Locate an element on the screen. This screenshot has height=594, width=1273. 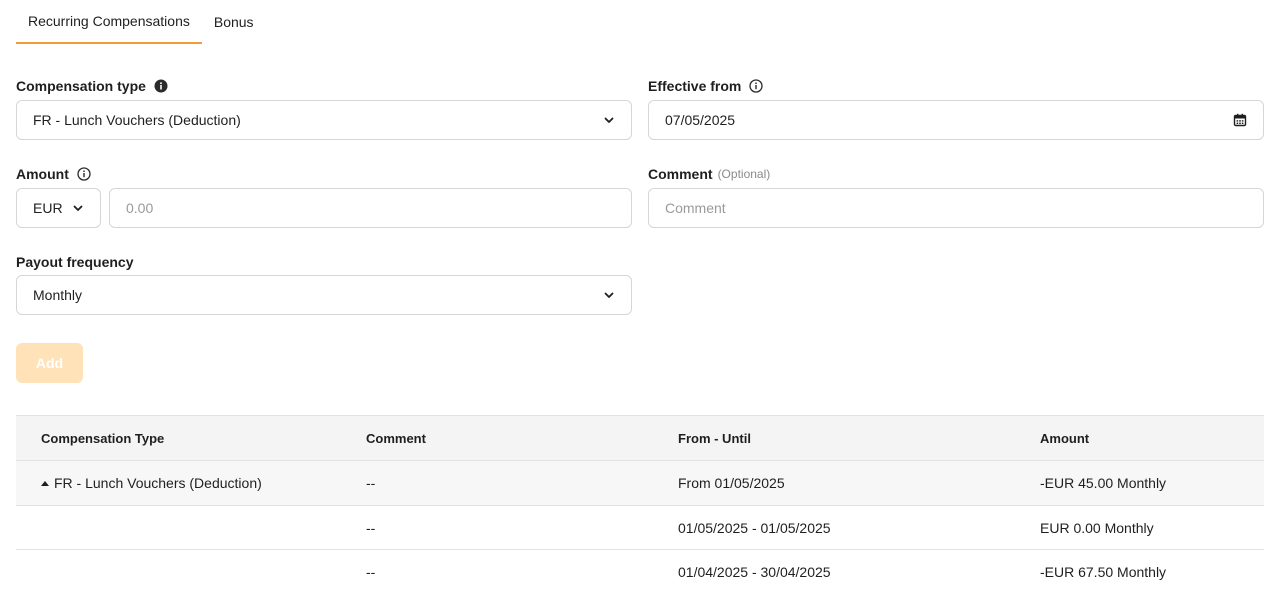
amount-label: Amount is located at coordinates (53, 174).